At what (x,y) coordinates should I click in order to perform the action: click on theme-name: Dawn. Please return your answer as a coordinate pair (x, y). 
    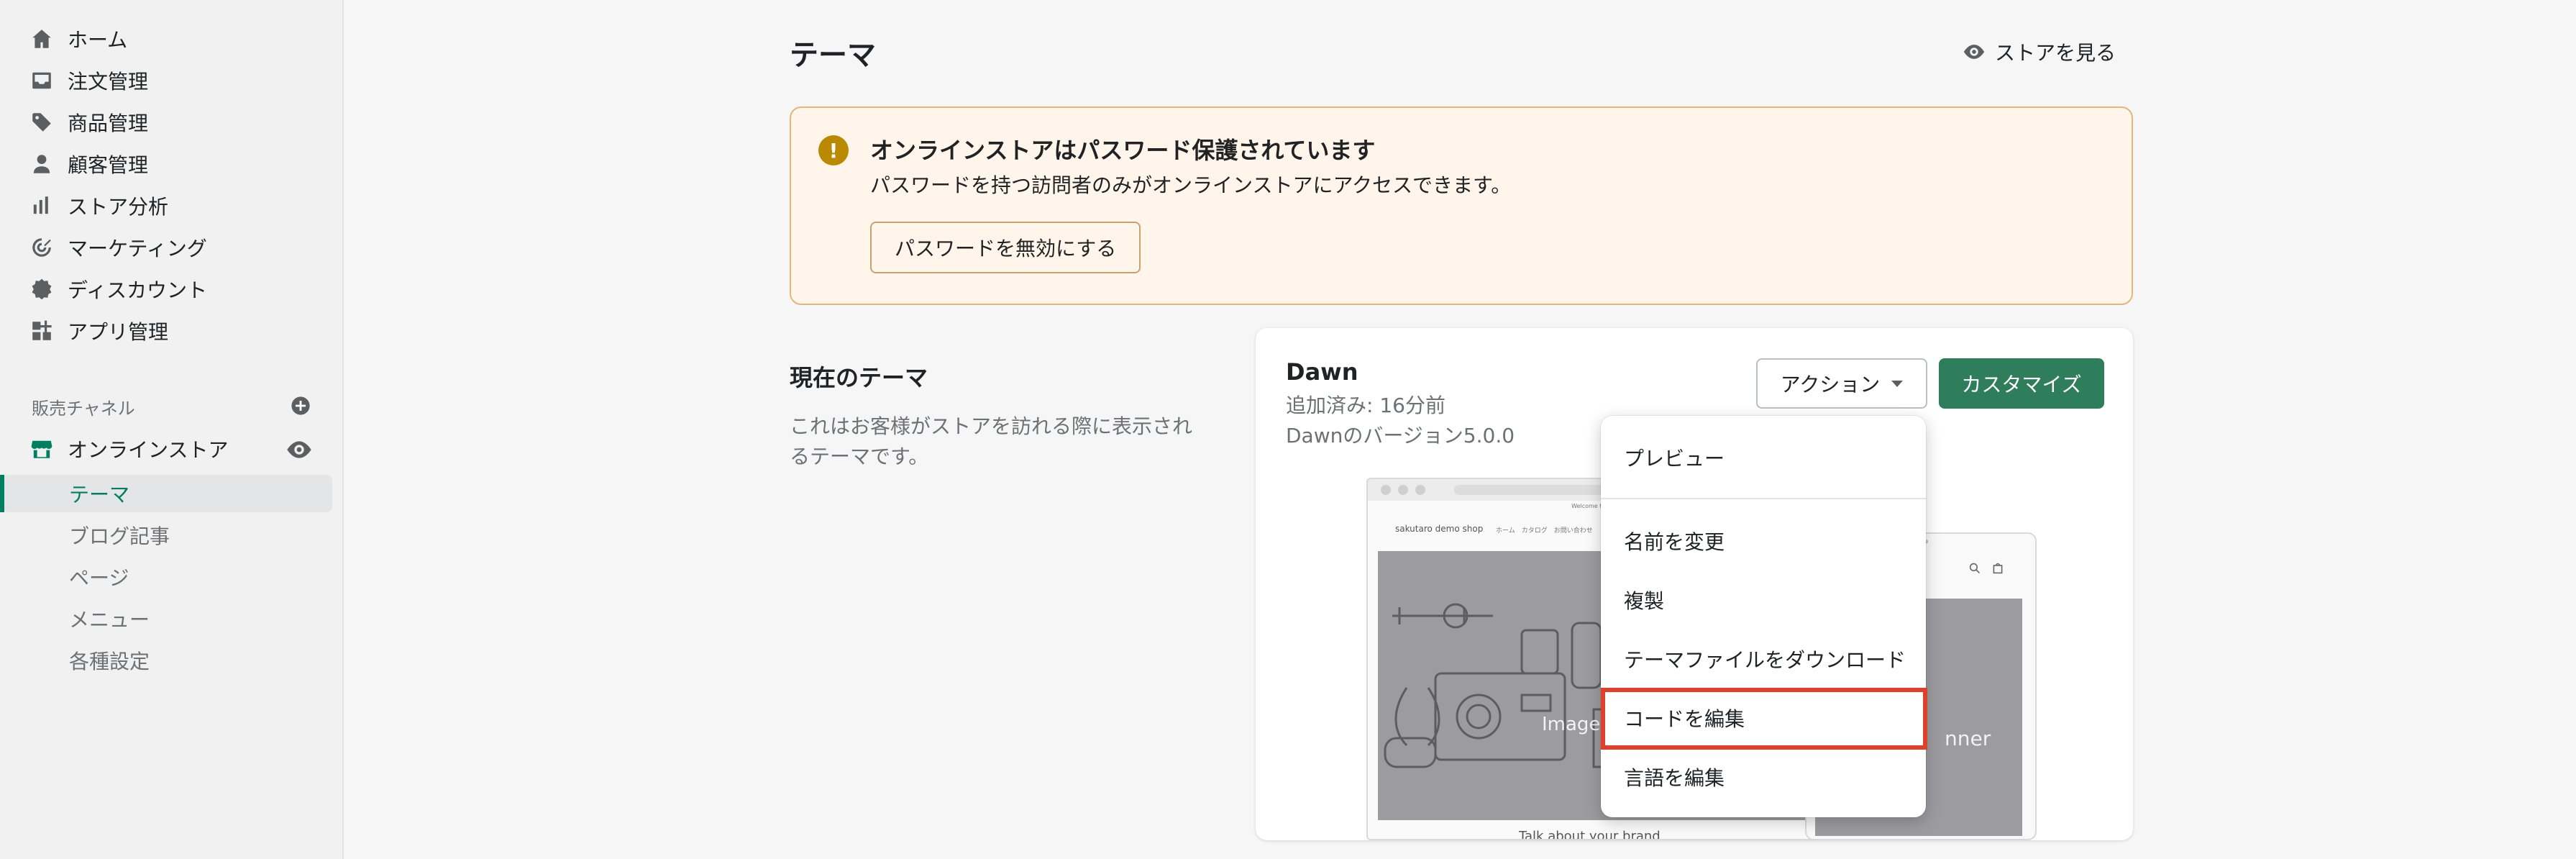
    Looking at the image, I should click on (1322, 372).